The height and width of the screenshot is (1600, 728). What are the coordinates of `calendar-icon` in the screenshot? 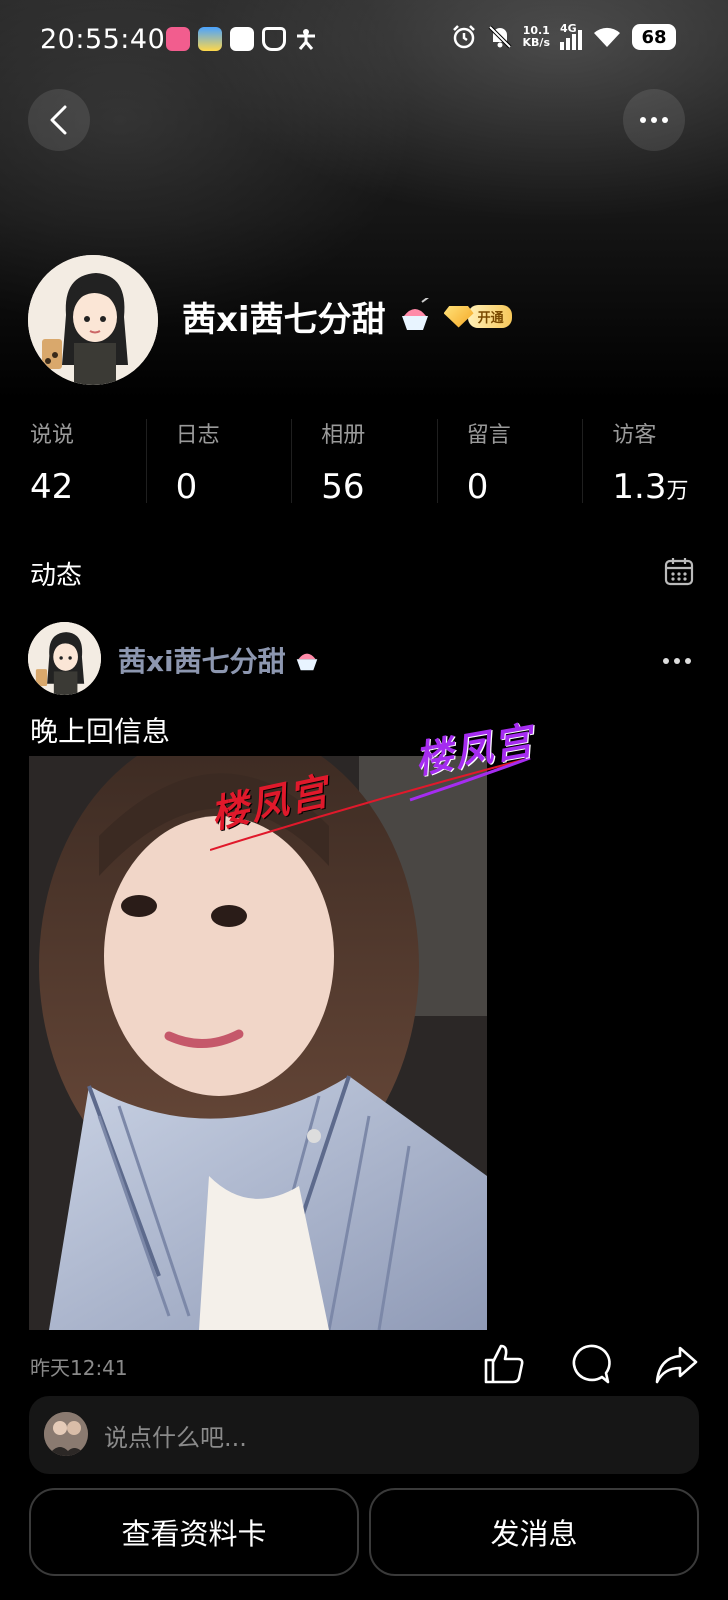 It's located at (679, 572).